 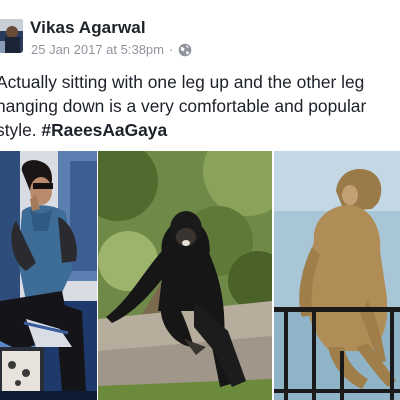 I want to click on post-timestamp: 25 Jan 2017 at 5:38pm, so click(x=97, y=49).